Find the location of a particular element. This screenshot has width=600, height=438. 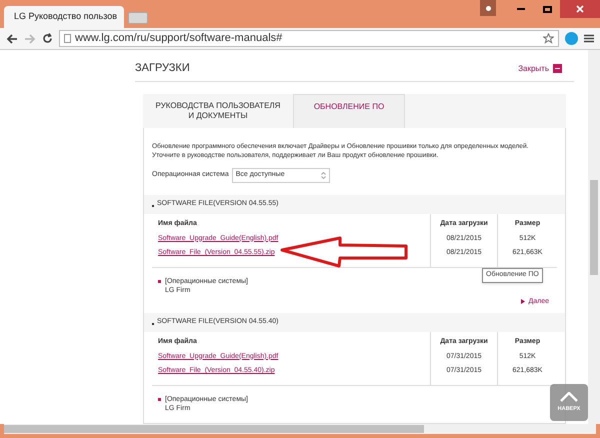

tab: РУКОВОДСТВА ПОЛЬЗОВАТЕЛЯ И ДОКУМЕНТЫ is located at coordinates (218, 111).